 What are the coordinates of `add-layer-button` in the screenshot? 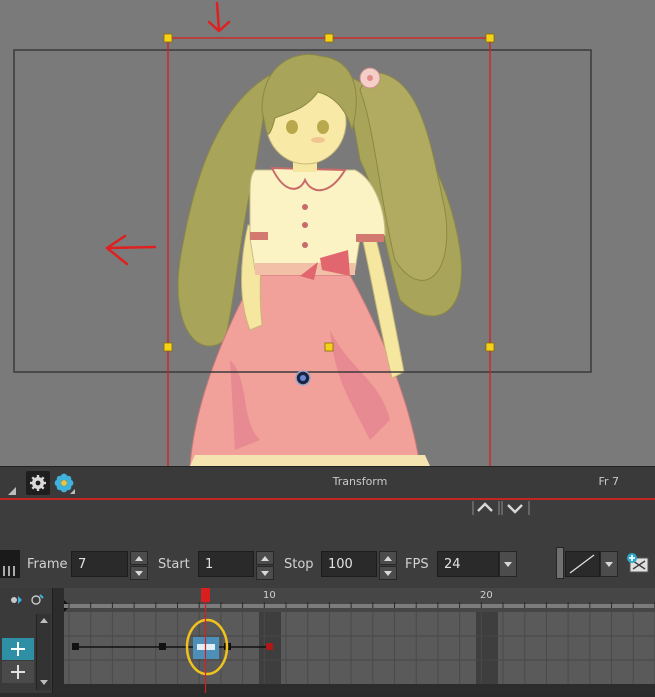 It's located at (18, 649).